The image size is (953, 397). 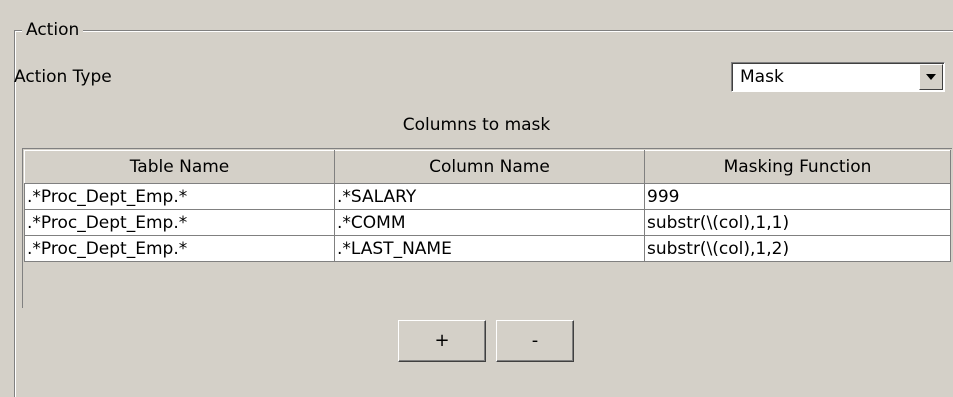 I want to click on table-row: .*Proc_Dept_Emp.* .*SALARY 999, so click(x=487, y=196).